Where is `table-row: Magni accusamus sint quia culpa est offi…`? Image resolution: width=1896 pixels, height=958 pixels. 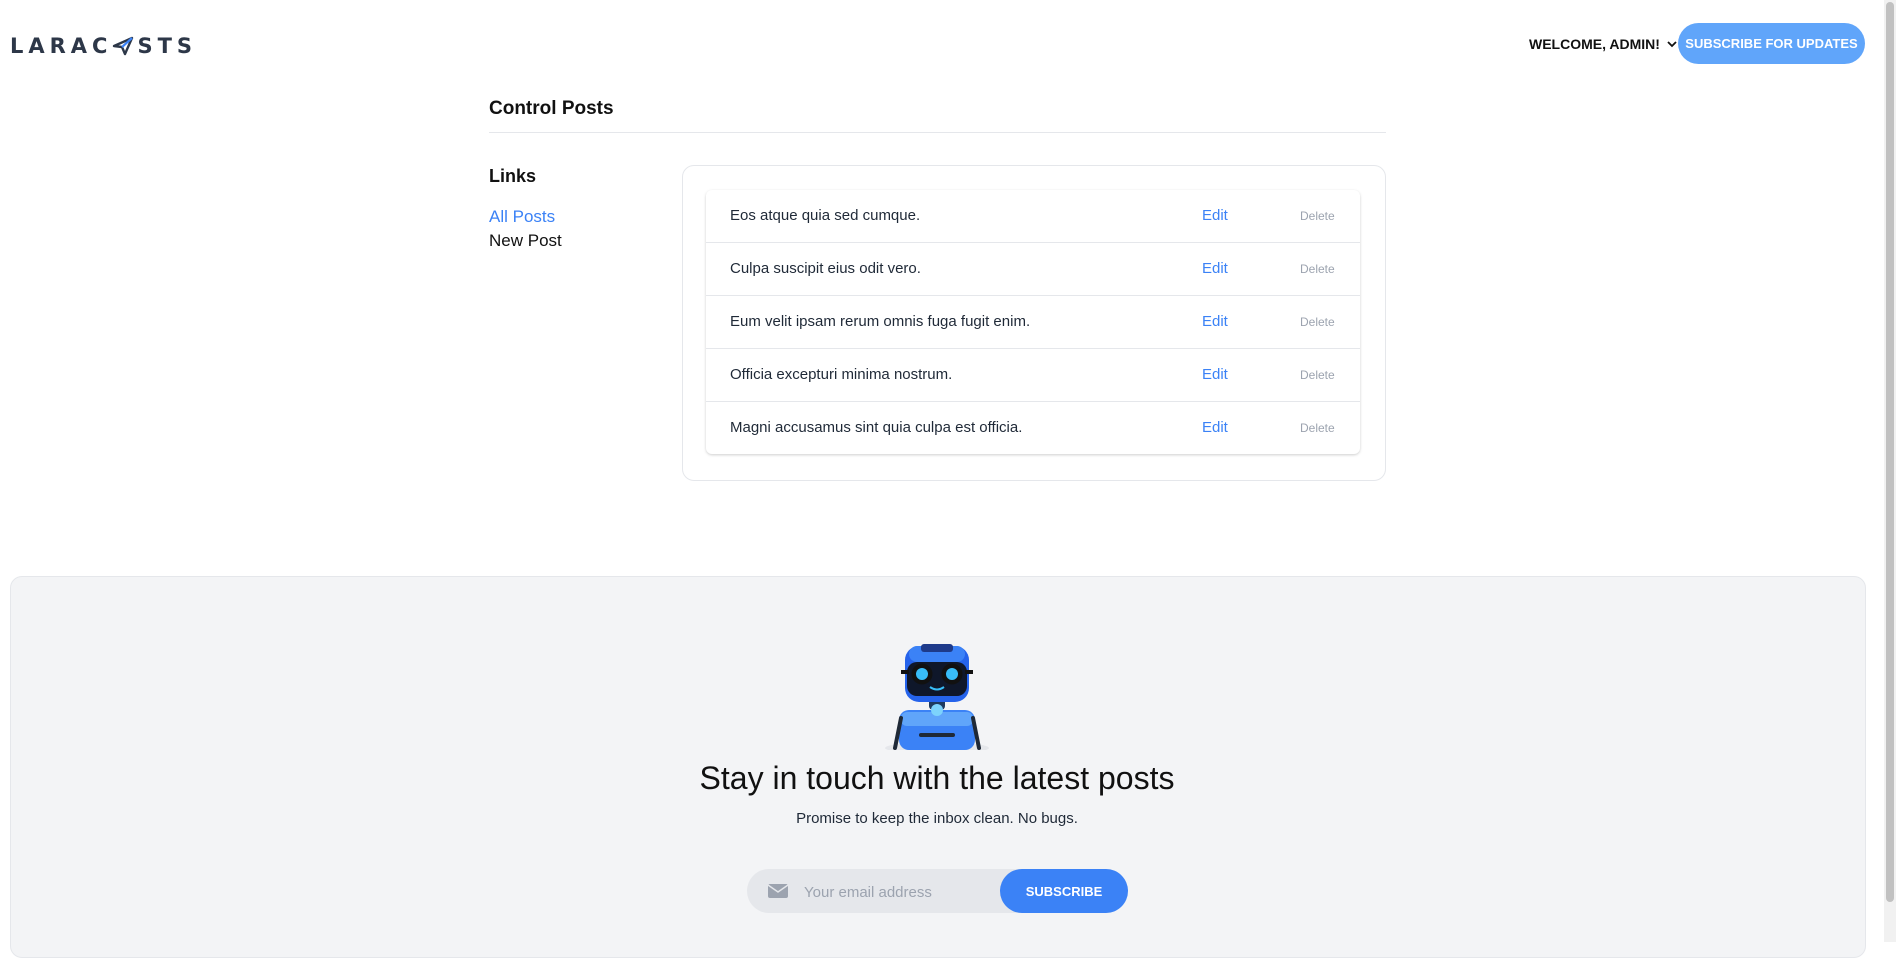 table-row: Magni accusamus sint quia culpa est offi… is located at coordinates (1033, 428).